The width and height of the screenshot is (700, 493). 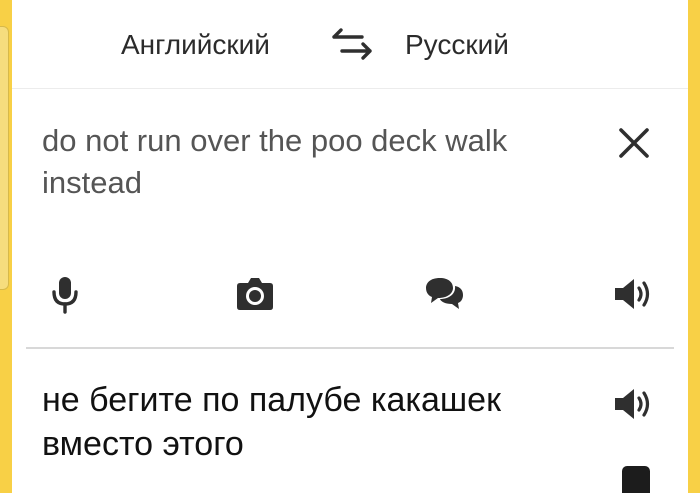 What do you see at coordinates (636, 479) in the screenshot?
I see `copy-icon` at bounding box center [636, 479].